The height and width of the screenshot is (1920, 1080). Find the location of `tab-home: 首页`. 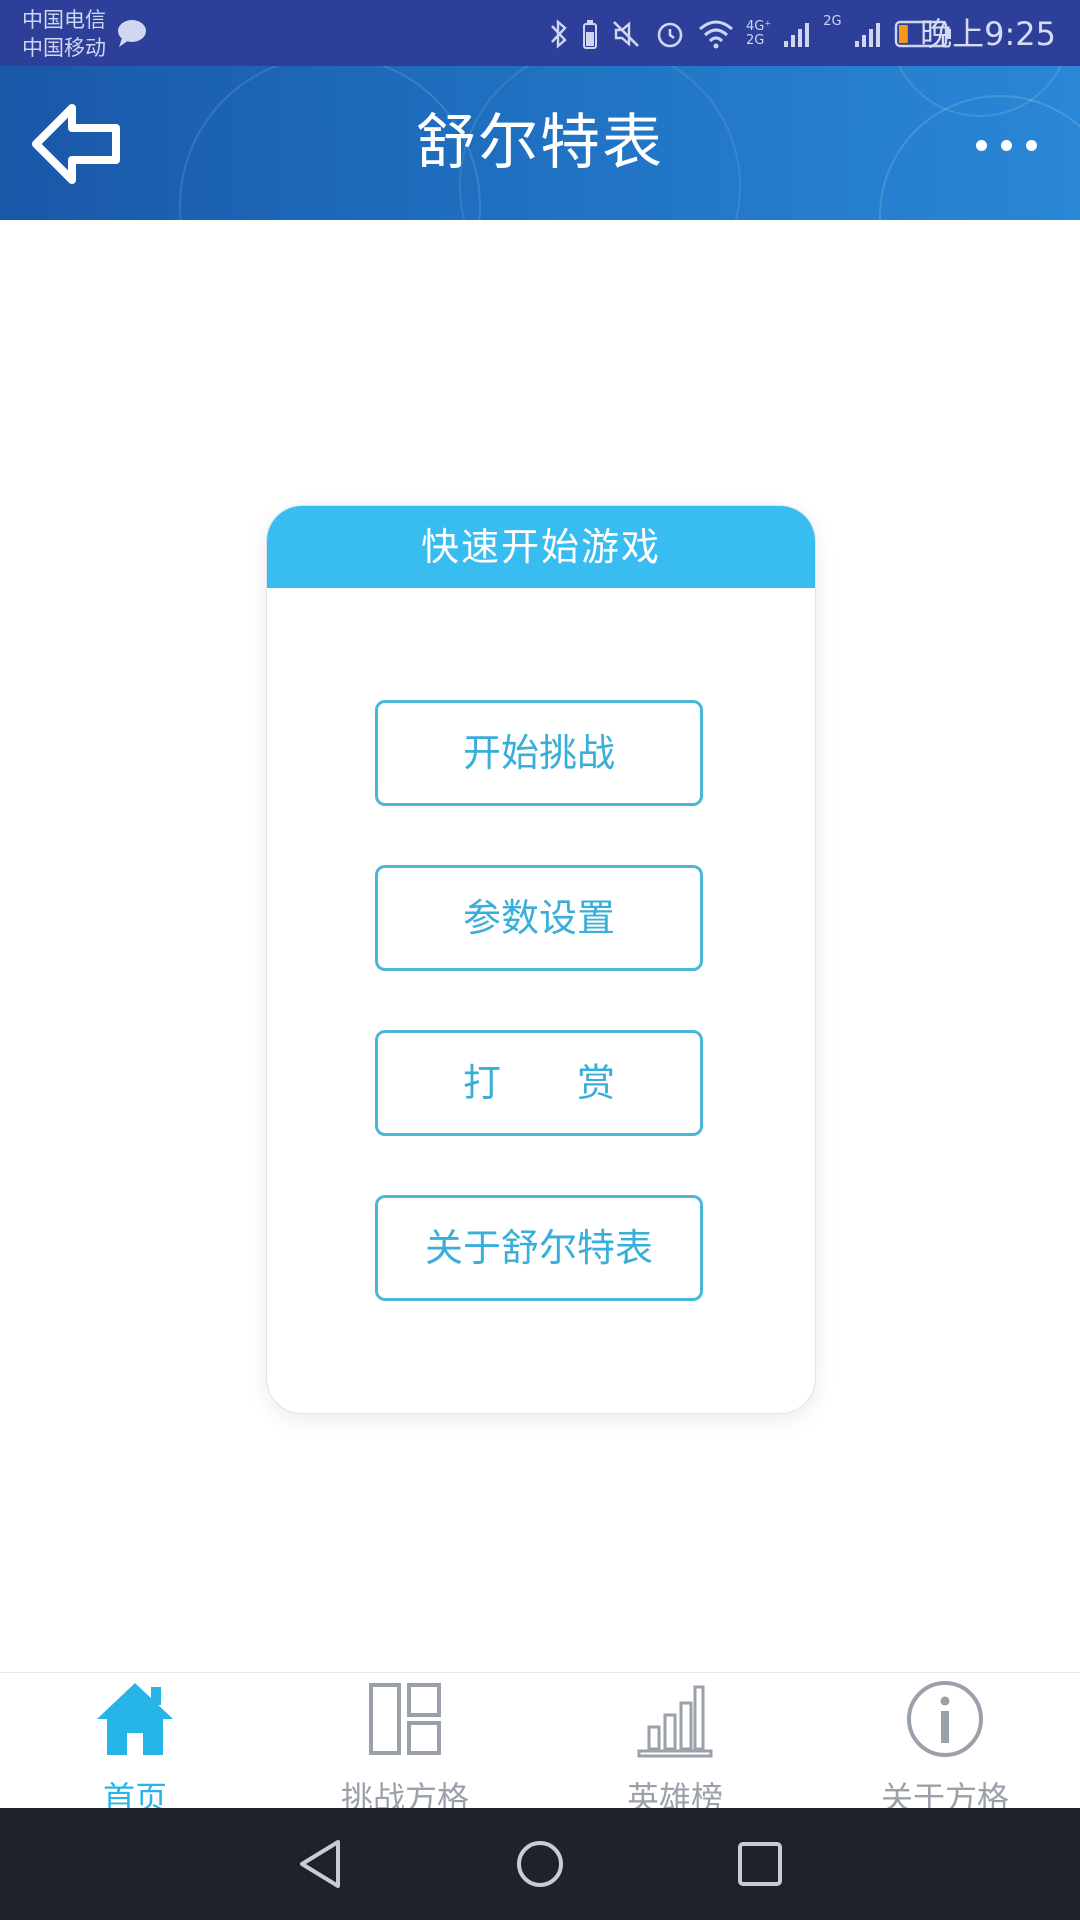

tab-home: 首页 is located at coordinates (135, 1741).